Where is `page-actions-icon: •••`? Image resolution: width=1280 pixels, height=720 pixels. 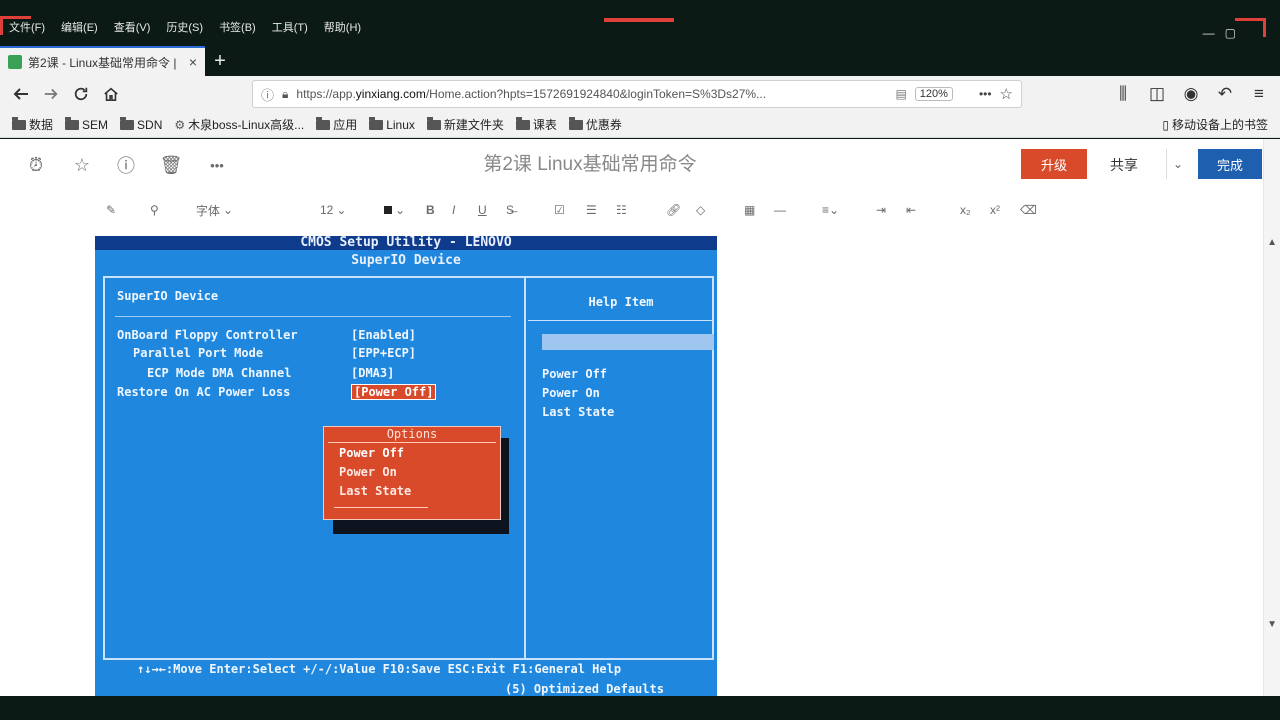 page-actions-icon: ••• is located at coordinates (985, 94).